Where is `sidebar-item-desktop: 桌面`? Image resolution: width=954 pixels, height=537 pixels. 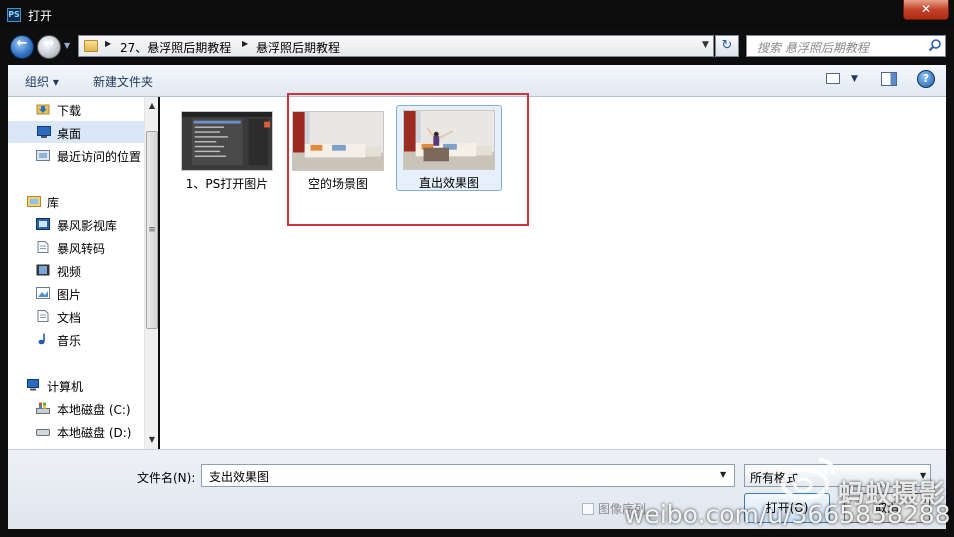 sidebar-item-desktop: 桌面 is located at coordinates (80, 132).